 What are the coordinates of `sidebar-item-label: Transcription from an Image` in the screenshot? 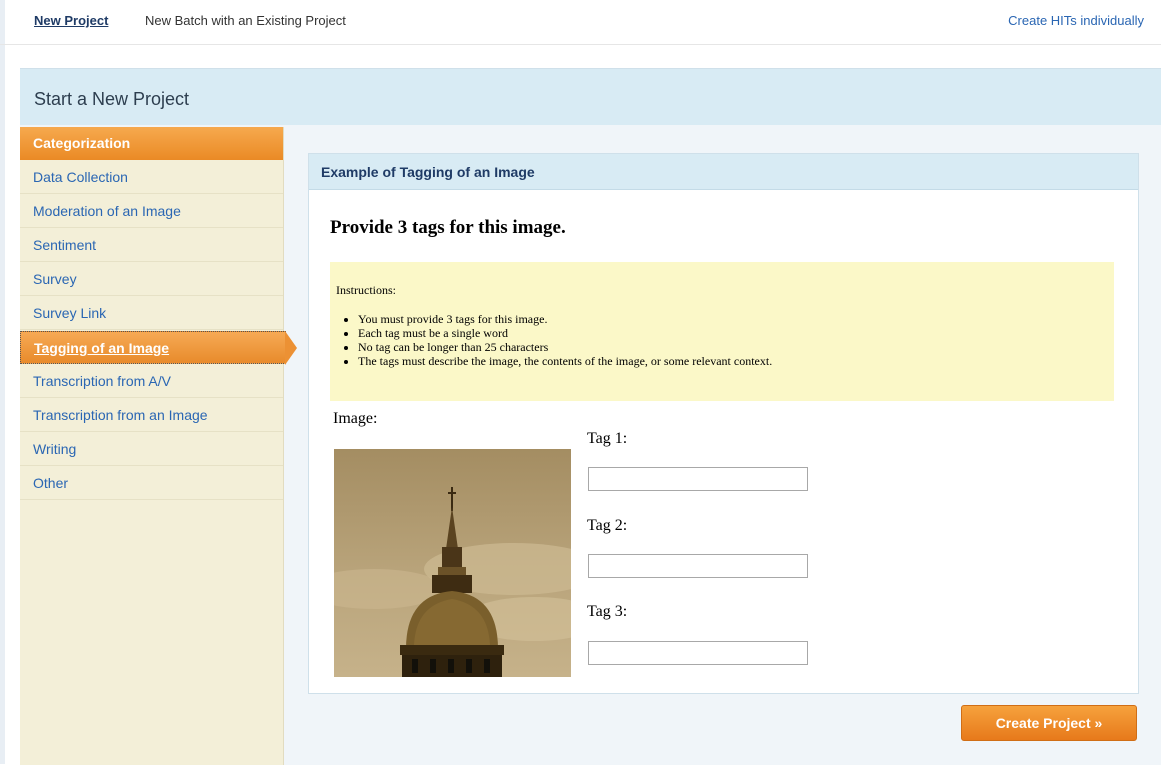 It's located at (120, 415).